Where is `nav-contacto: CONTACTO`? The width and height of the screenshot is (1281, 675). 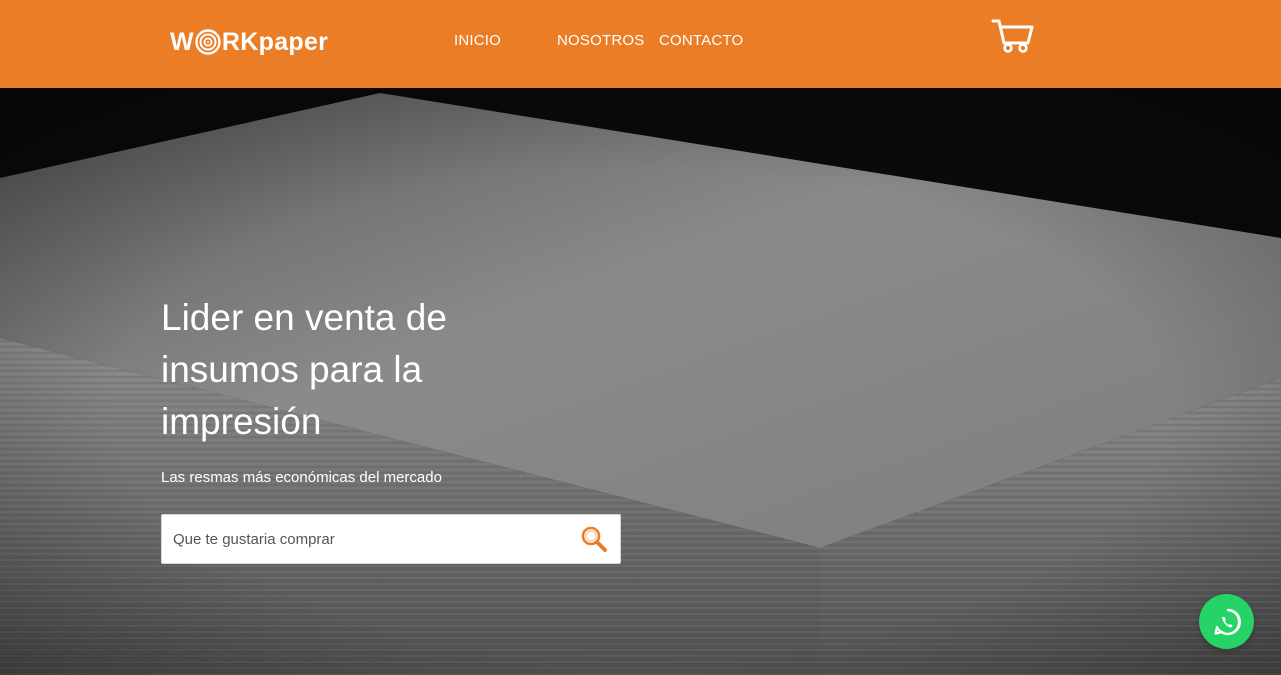
nav-contacto: CONTACTO is located at coordinates (701, 40).